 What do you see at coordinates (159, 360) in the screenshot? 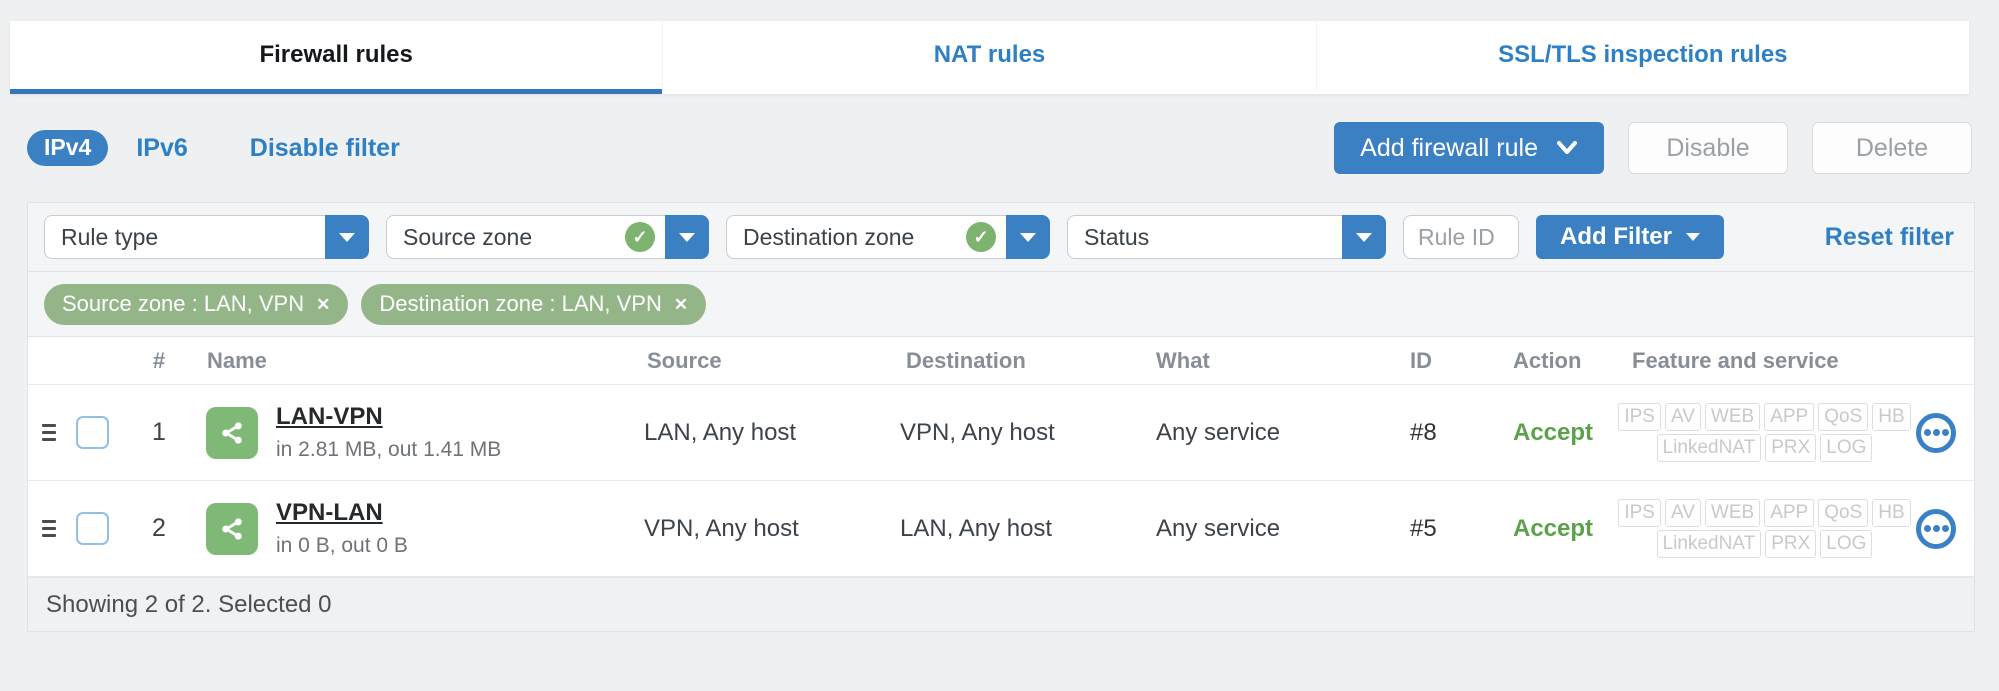
I see `header-number: #` at bounding box center [159, 360].